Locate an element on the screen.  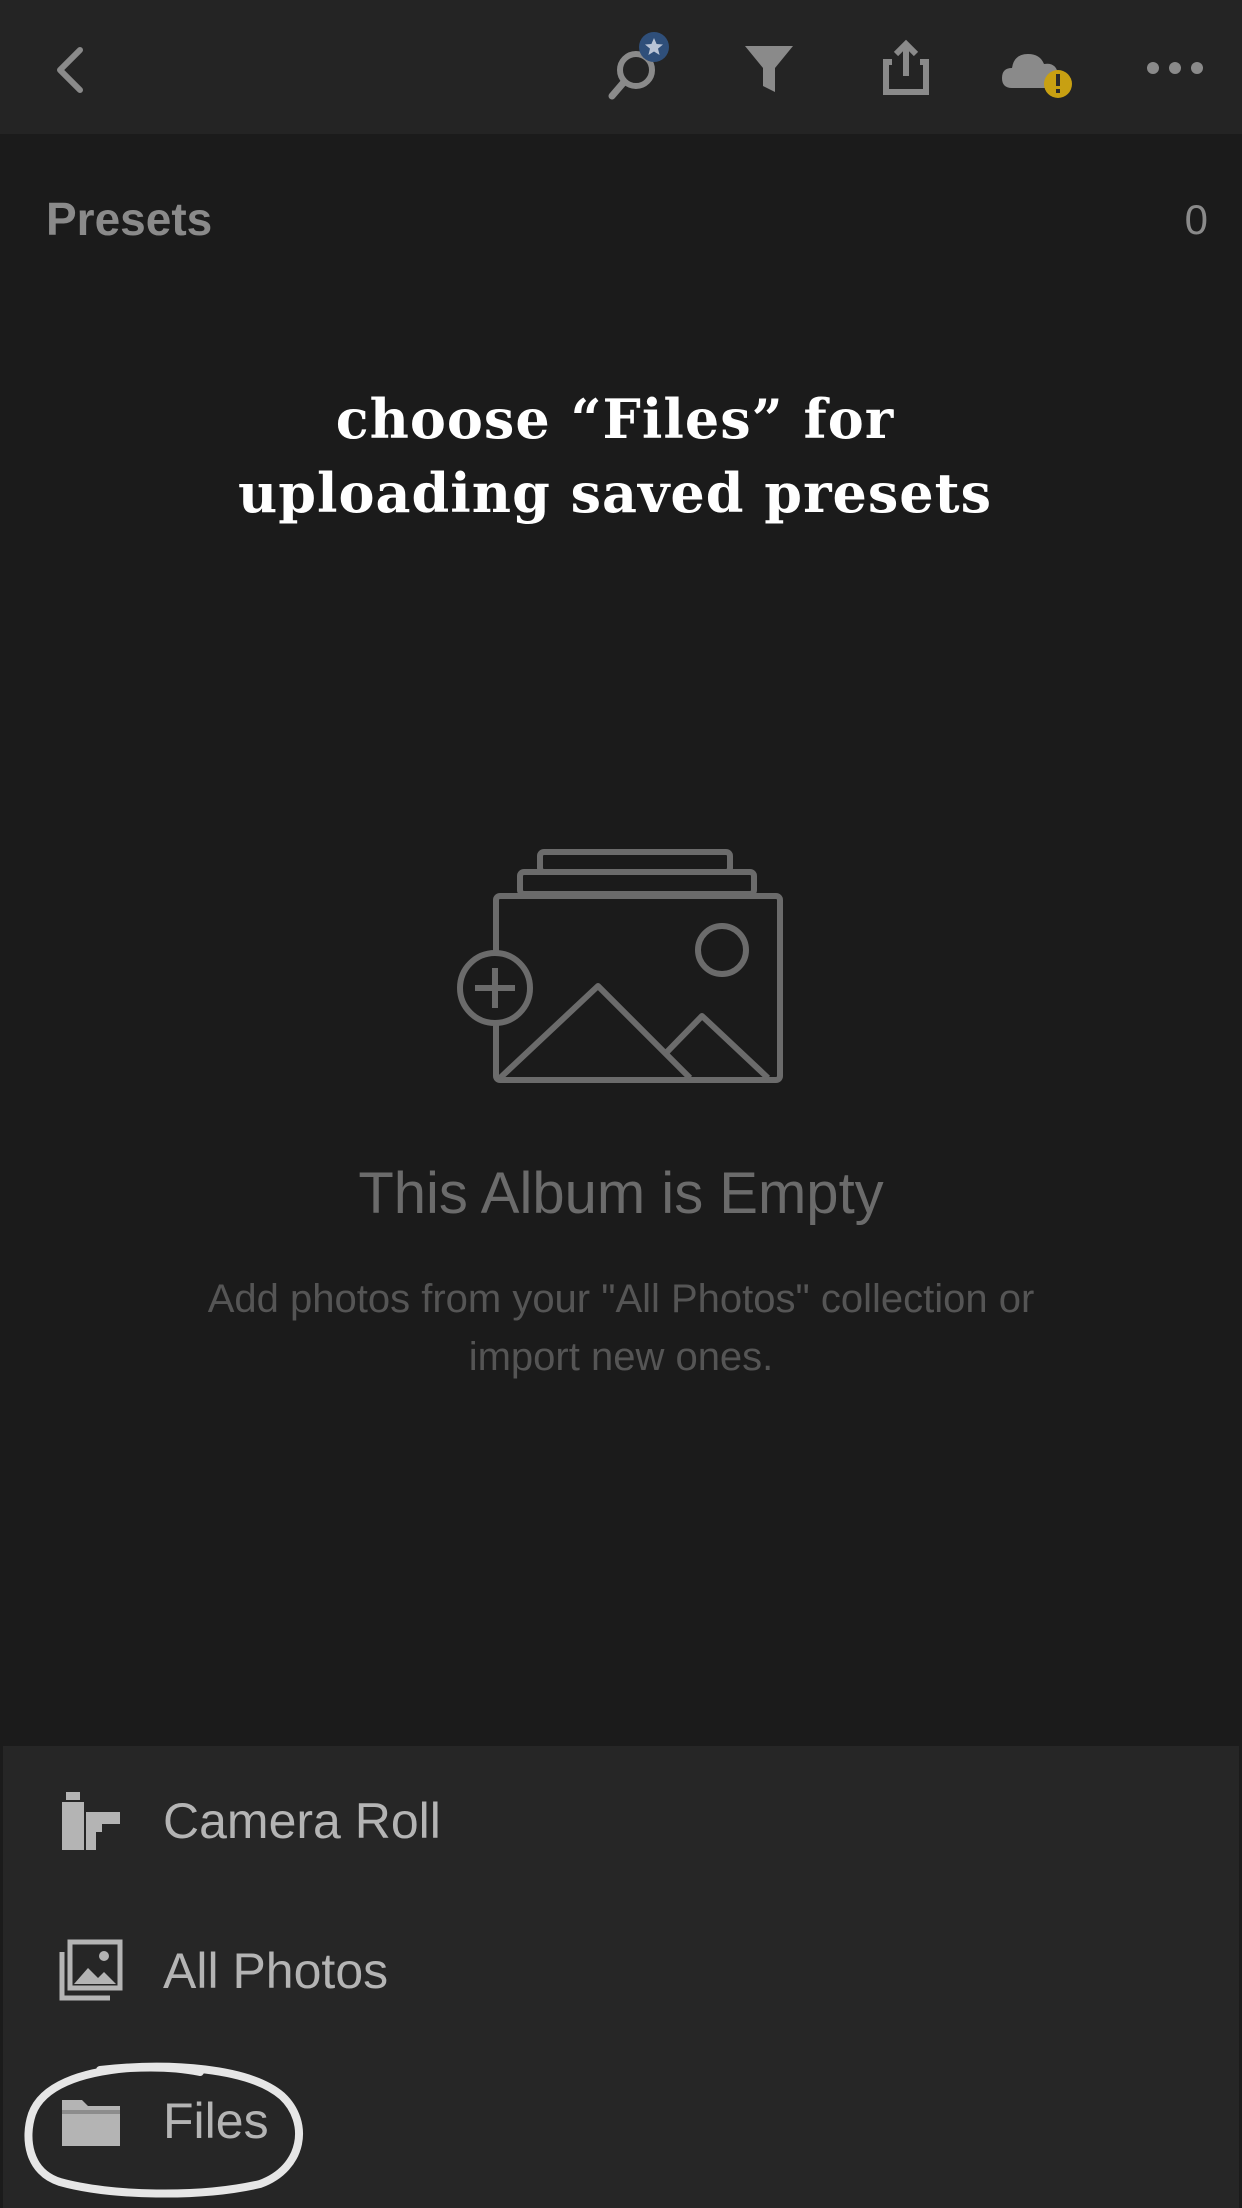
share-icon is located at coordinates (906, 70).